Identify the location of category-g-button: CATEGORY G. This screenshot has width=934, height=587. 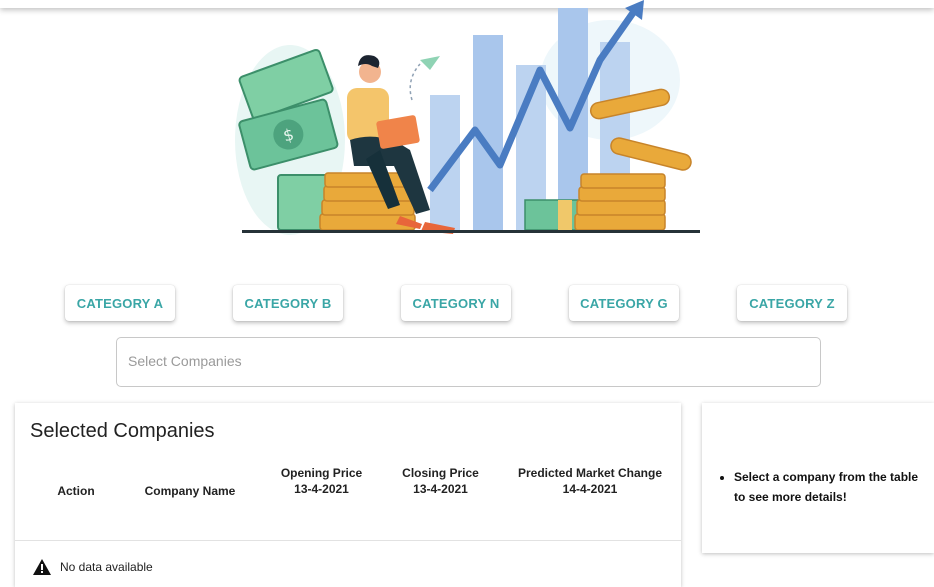
(624, 303).